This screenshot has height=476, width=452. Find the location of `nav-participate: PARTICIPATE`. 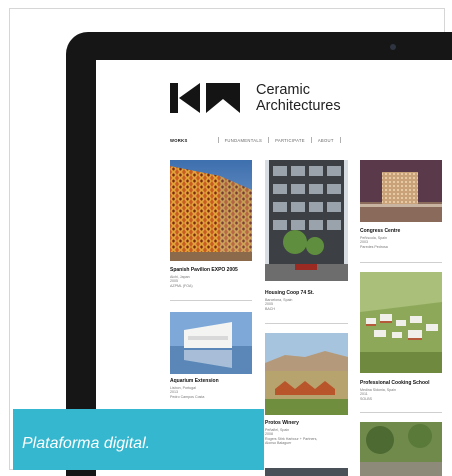

nav-participate: PARTICIPATE is located at coordinates (290, 140).